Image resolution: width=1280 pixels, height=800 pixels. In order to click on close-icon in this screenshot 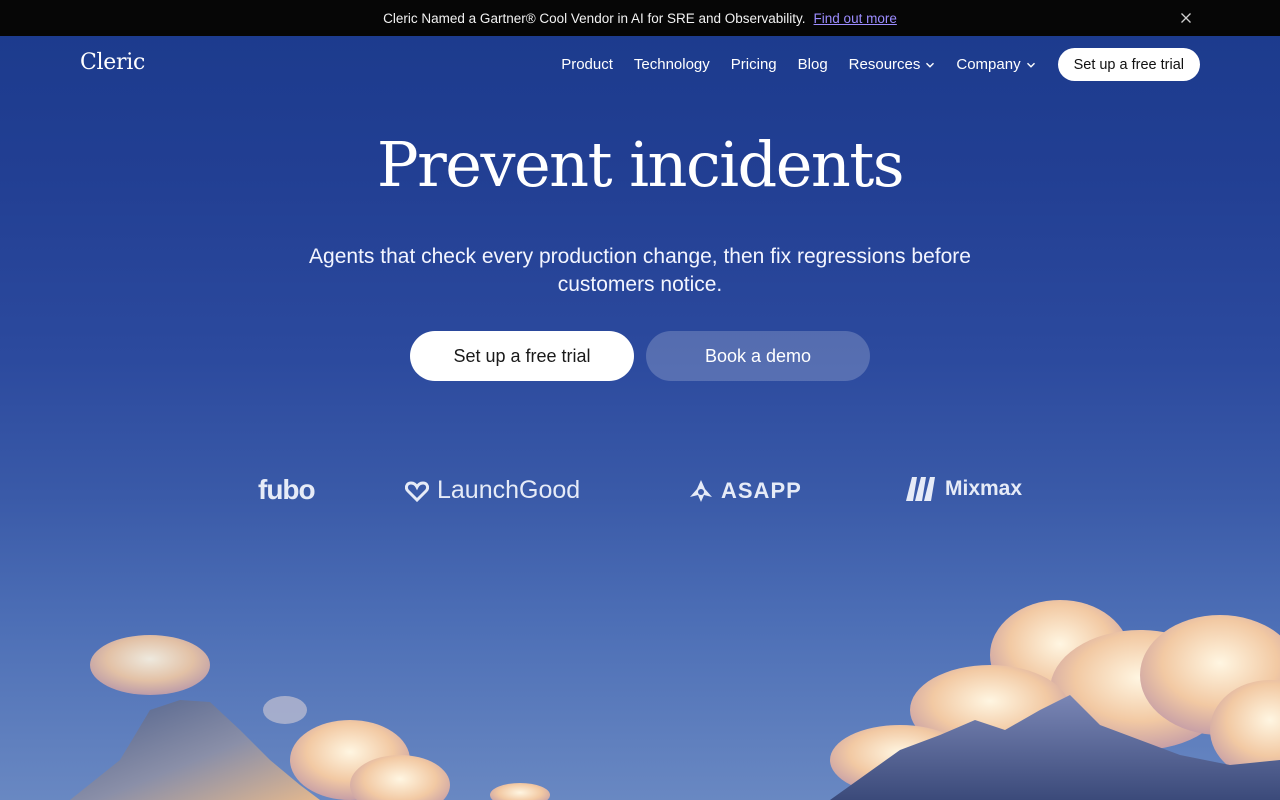, I will do `click(1186, 18)`.